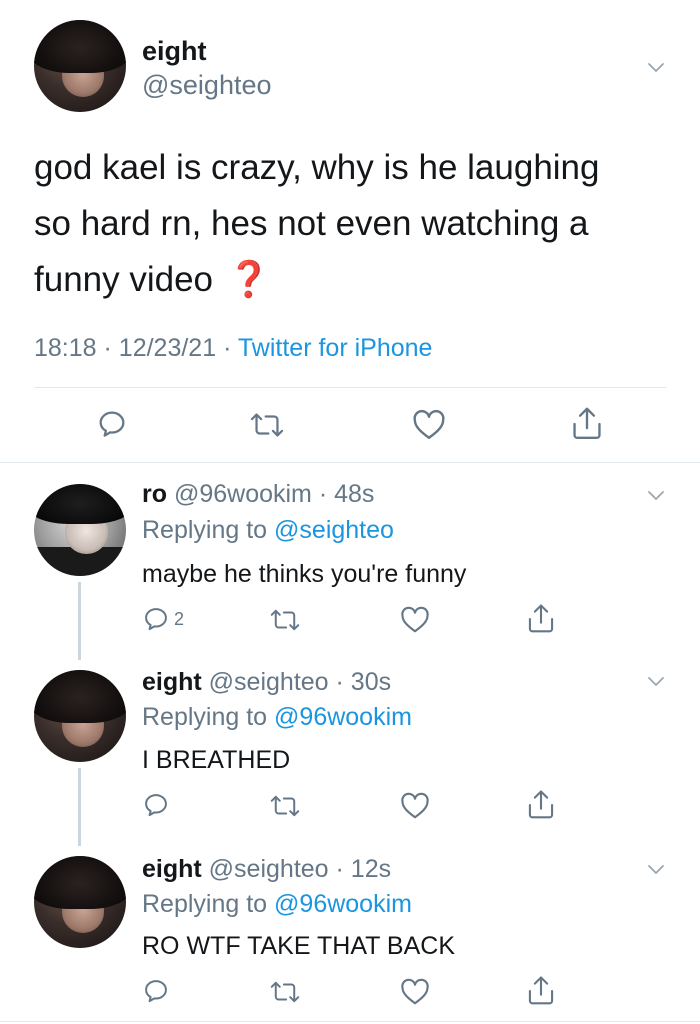 This screenshot has height=1024, width=700. I want to click on tweet-source: Twitter for iPhone, so click(335, 348).